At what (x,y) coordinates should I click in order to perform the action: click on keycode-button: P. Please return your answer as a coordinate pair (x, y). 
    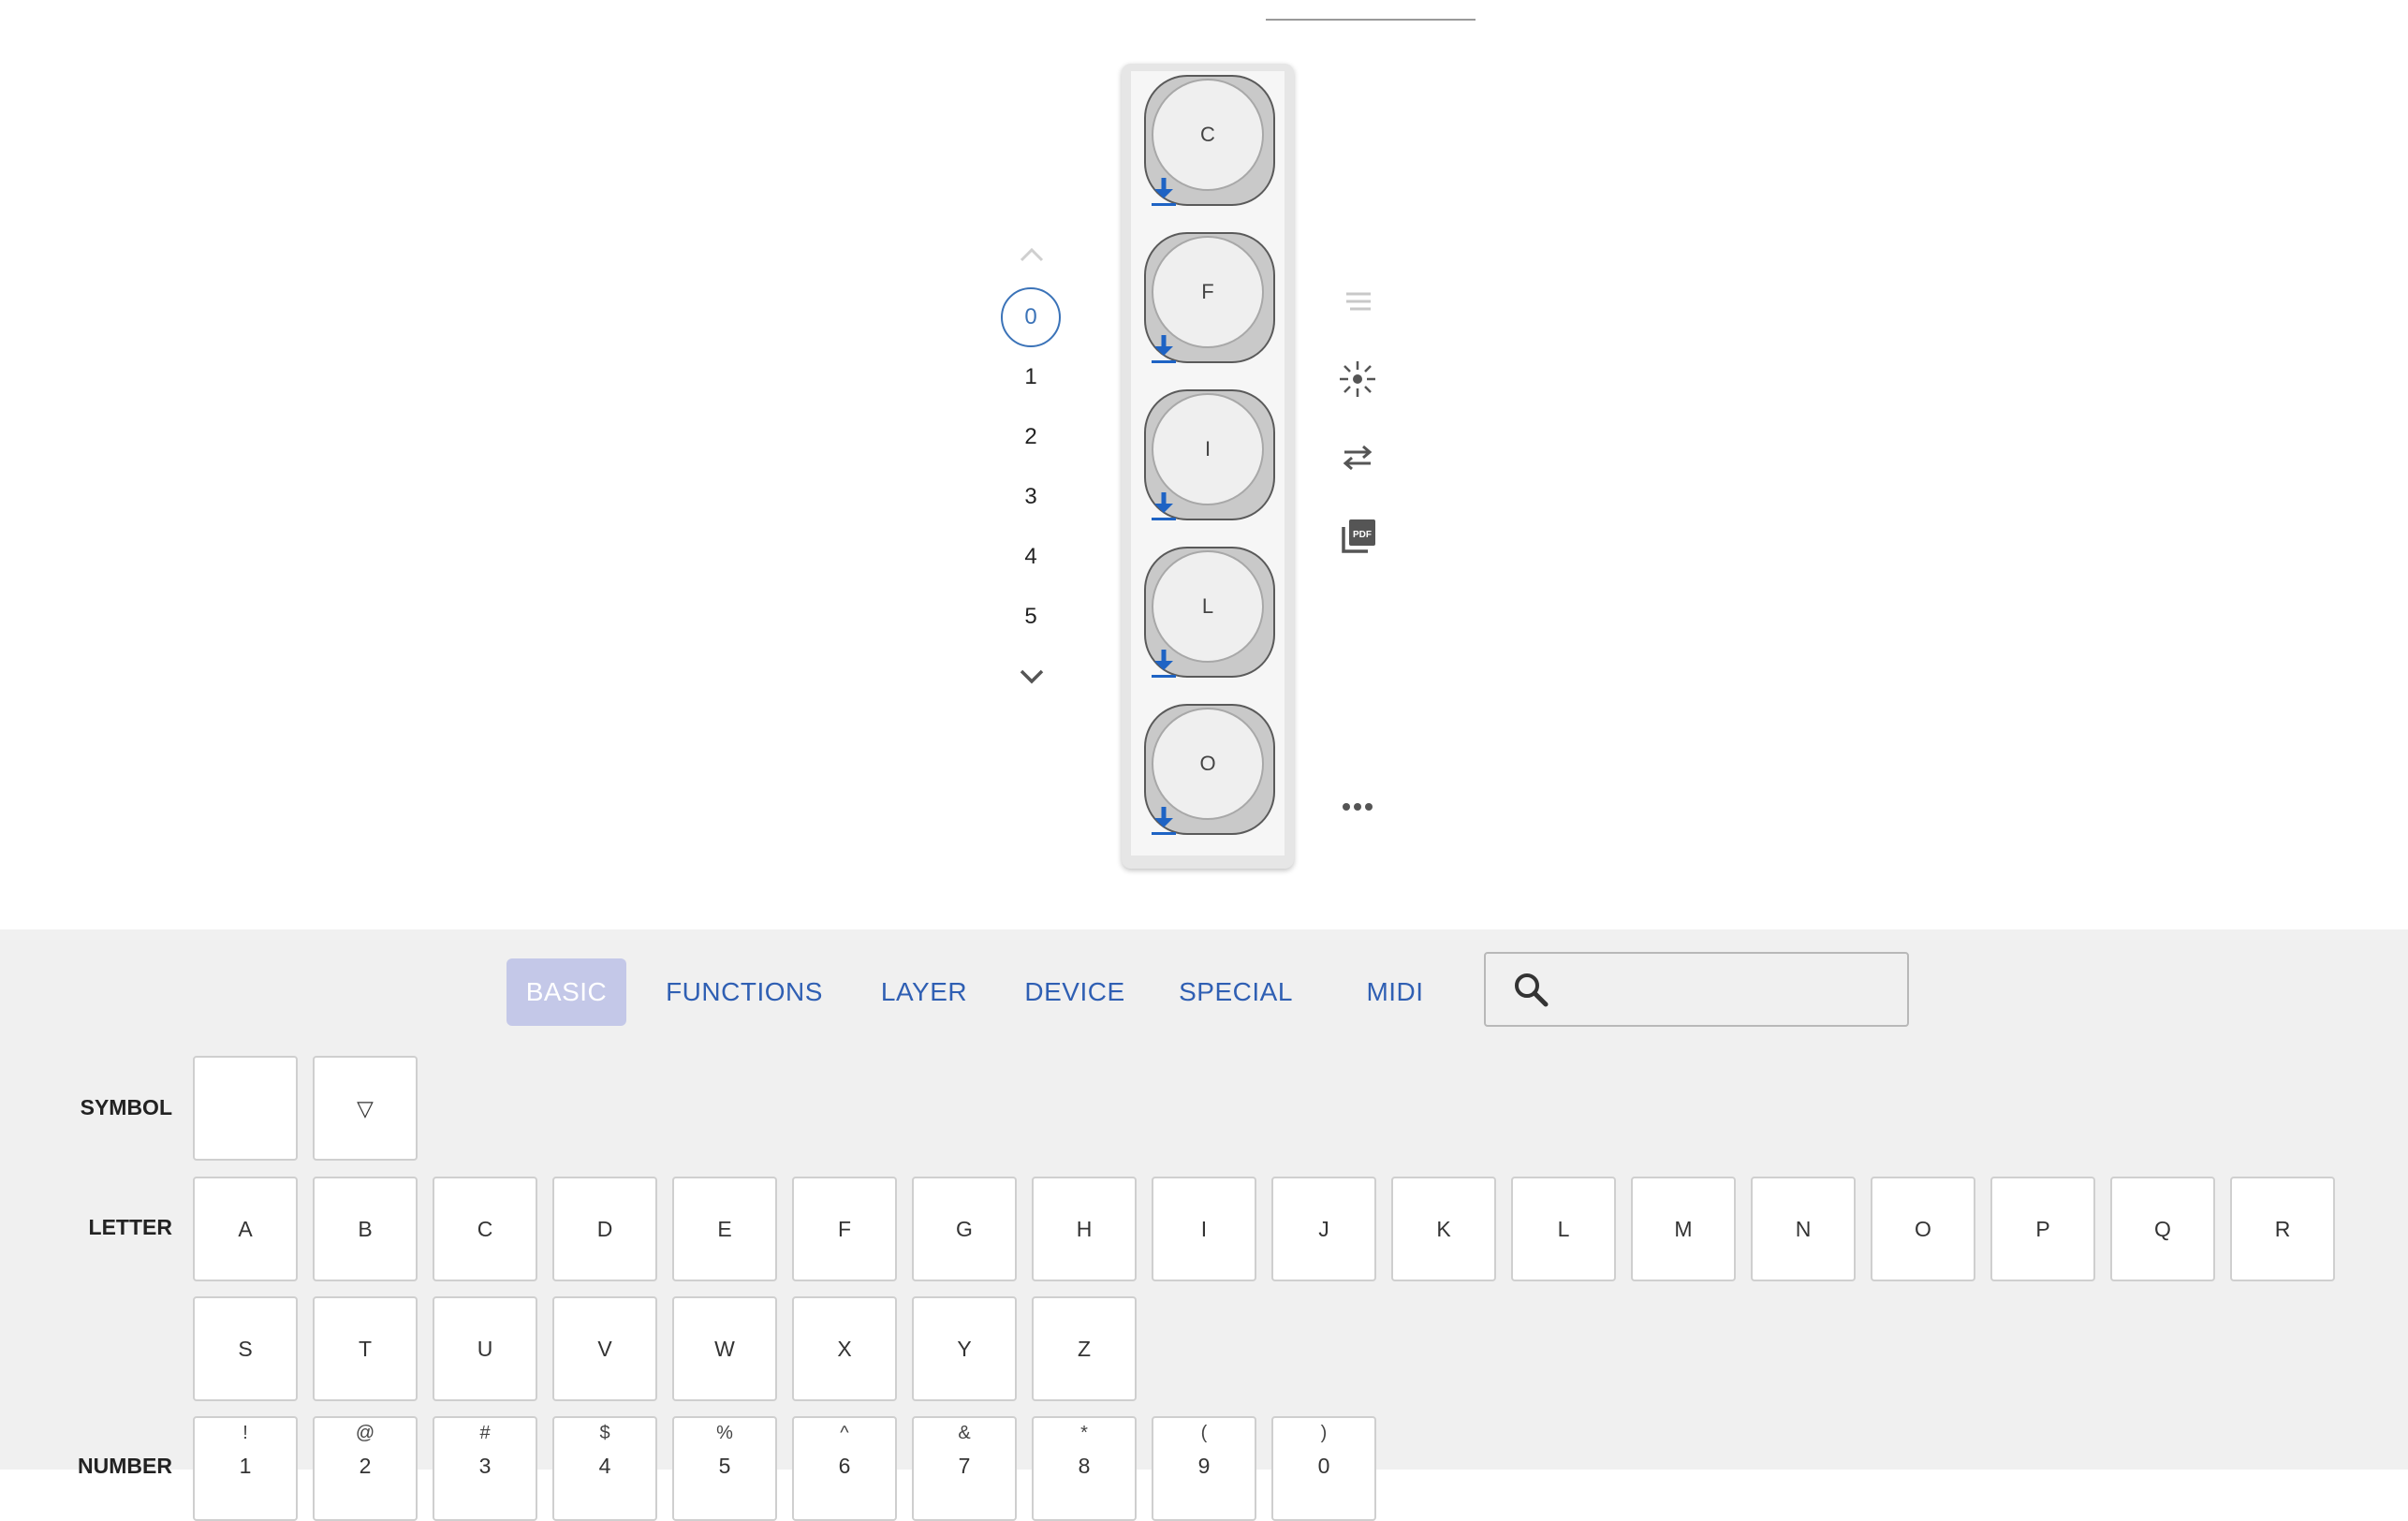
    Looking at the image, I should click on (2043, 1229).